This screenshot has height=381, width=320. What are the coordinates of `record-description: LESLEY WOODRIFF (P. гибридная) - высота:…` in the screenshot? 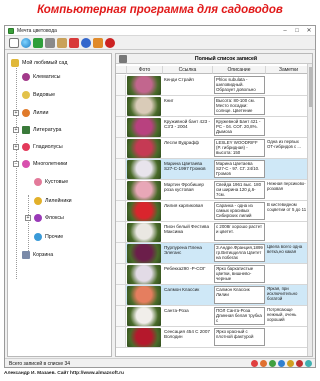 It's located at (239, 148).